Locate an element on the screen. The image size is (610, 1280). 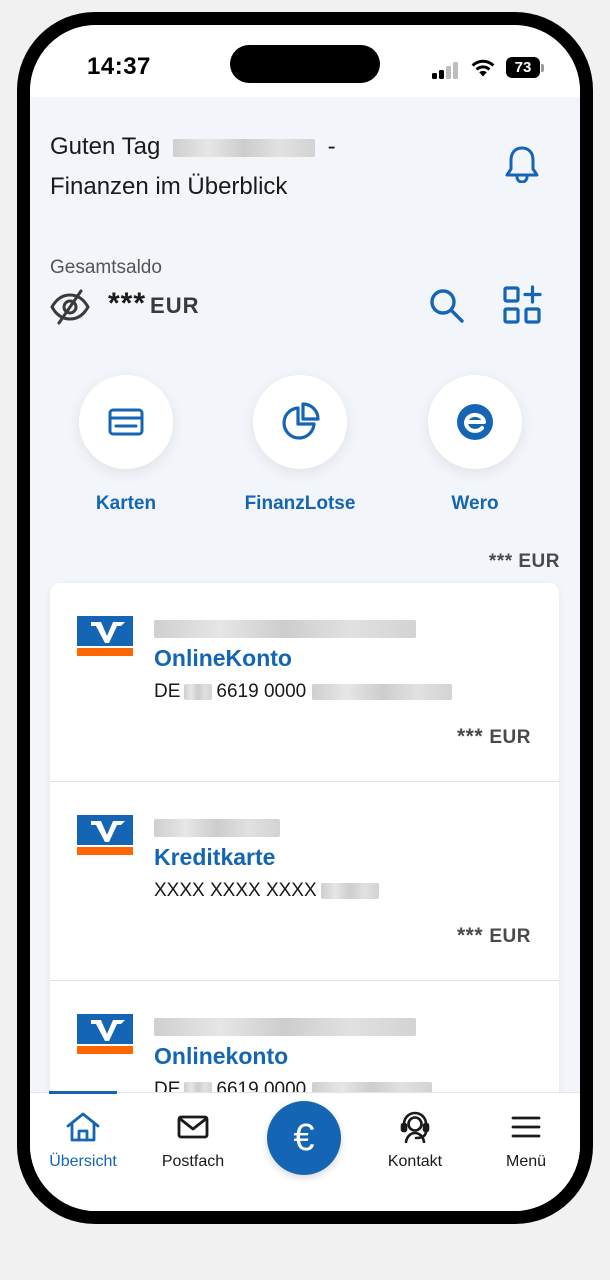
quick-action-finanzlotse-circle is located at coordinates (300, 422).